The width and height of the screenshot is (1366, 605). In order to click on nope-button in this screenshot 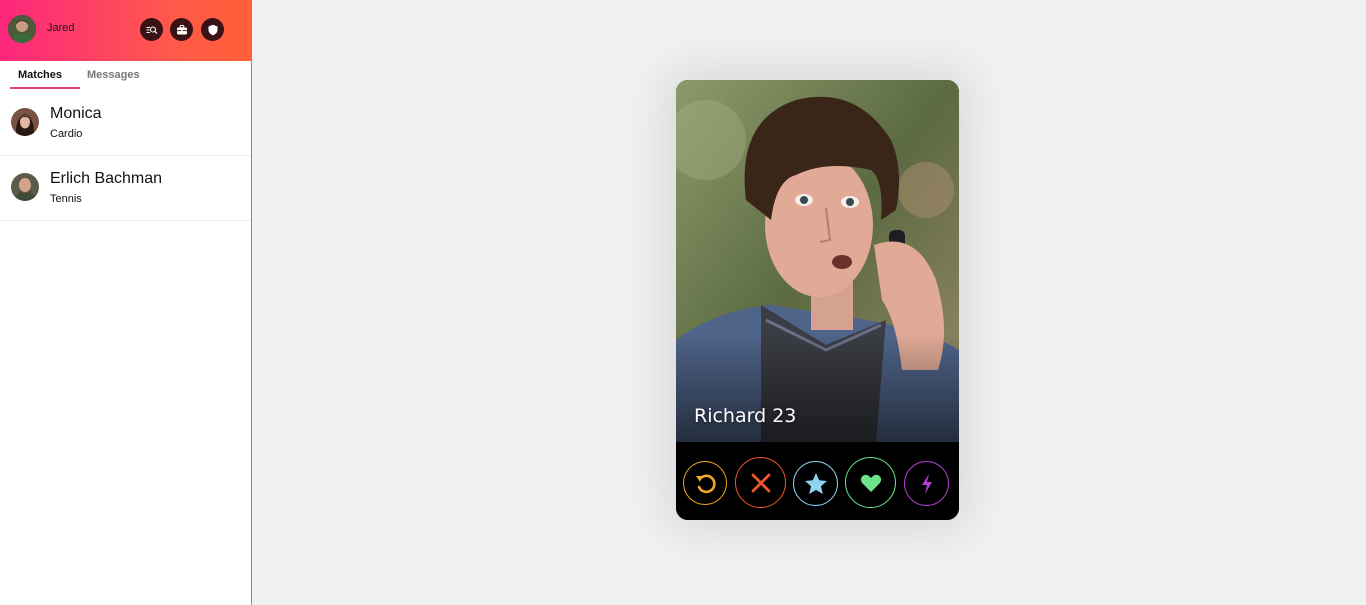, I will do `click(760, 482)`.